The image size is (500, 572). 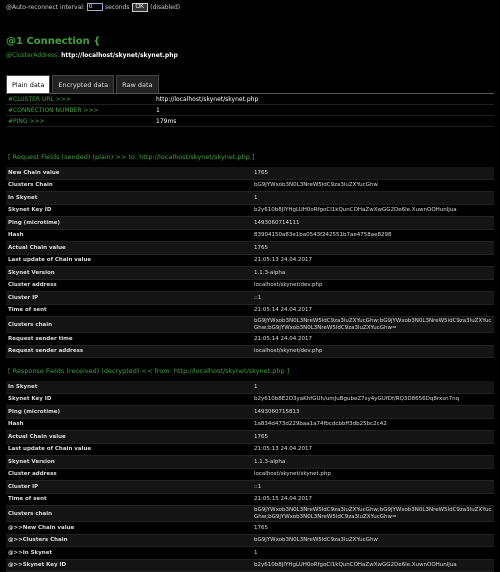 I want to click on summary-key: #CONNECTION NUMBER >>>, so click(x=81, y=110).